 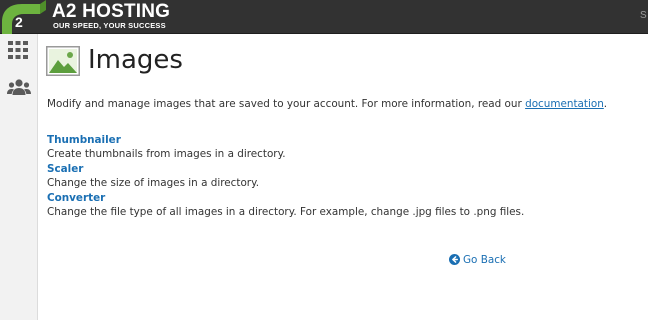 What do you see at coordinates (19, 177) in the screenshot?
I see `side-navigation` at bounding box center [19, 177].